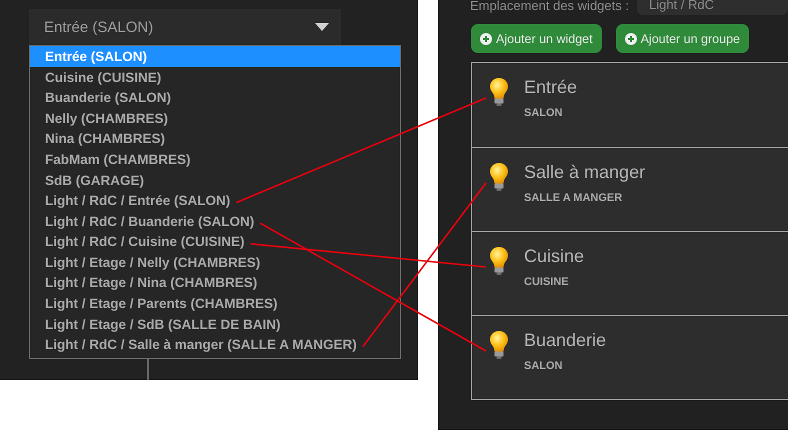 The height and width of the screenshot is (436, 788). What do you see at coordinates (215, 345) in the screenshot?
I see `dropdown-option: Light / RdC / Salle à manger (SALLE A MANGER)` at bounding box center [215, 345].